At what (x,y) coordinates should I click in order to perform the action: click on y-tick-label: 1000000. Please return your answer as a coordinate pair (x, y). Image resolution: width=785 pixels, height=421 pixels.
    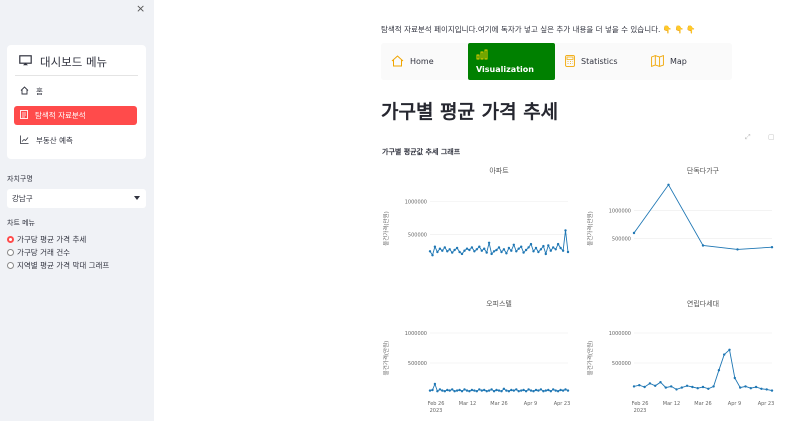
    Looking at the image, I should click on (620, 334).